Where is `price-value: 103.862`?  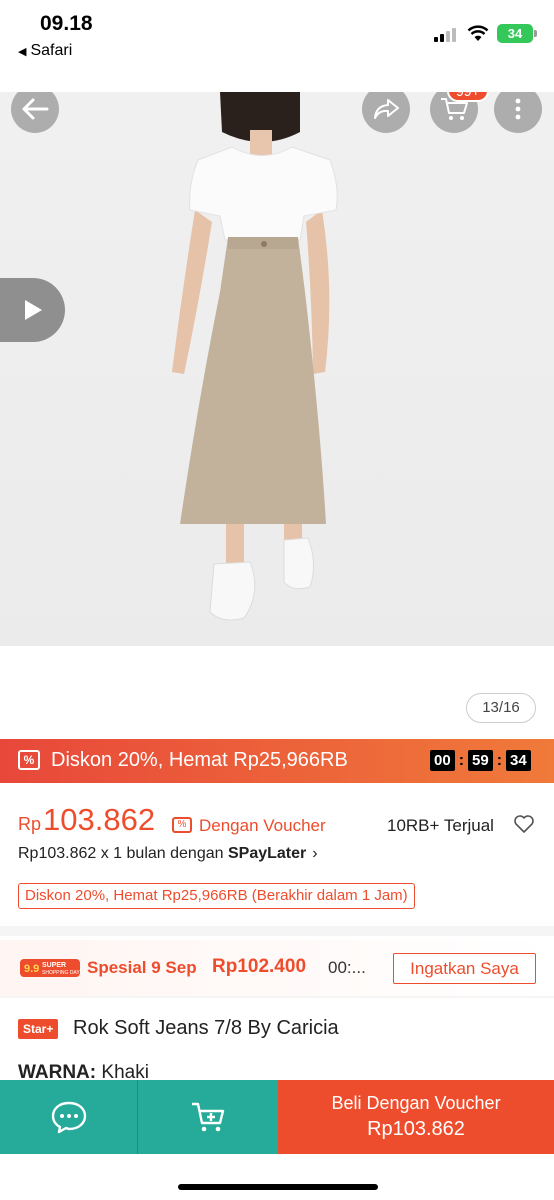 price-value: 103.862 is located at coordinates (99, 819).